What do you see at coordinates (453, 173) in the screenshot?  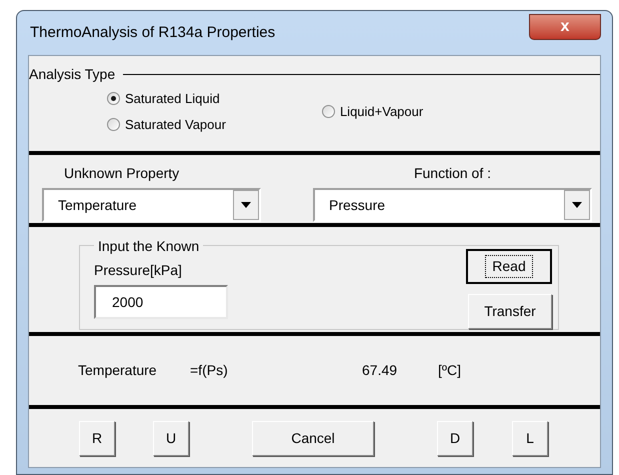 I see `field-label: Function of :` at bounding box center [453, 173].